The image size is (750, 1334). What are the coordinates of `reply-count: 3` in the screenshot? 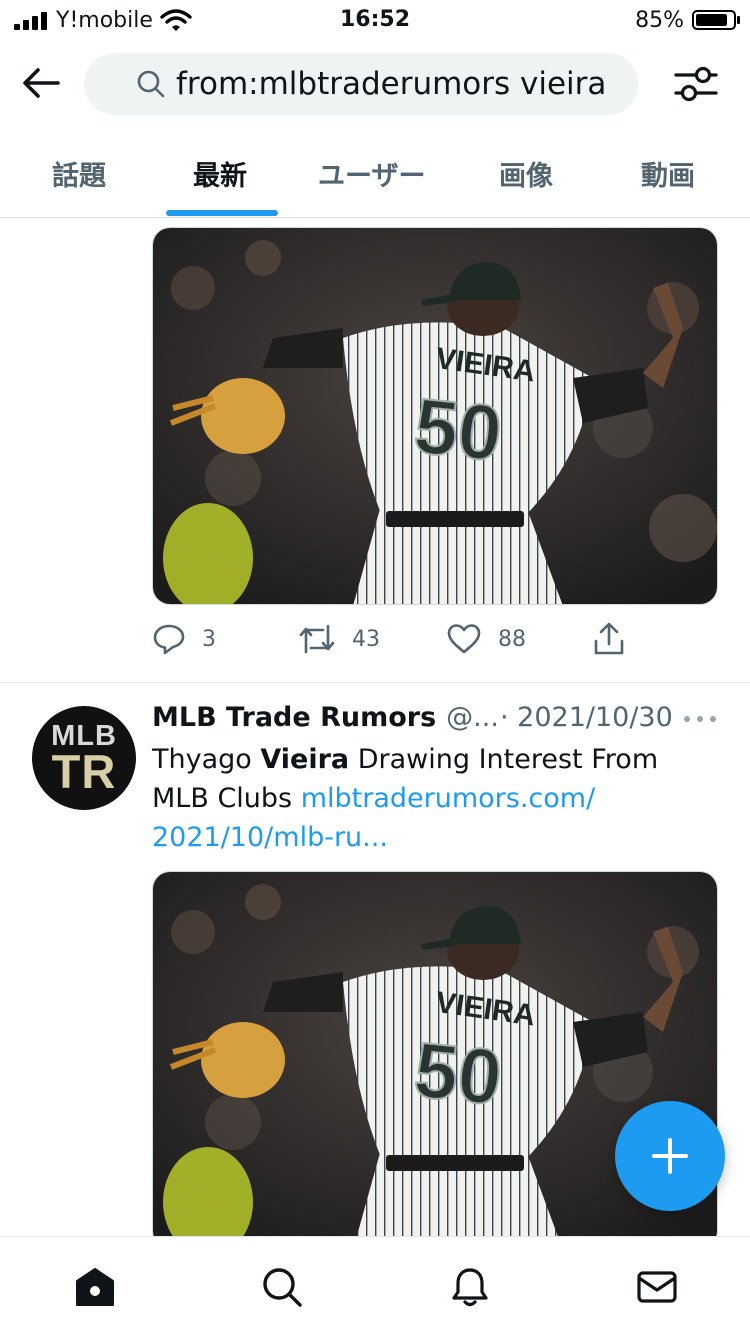 It's located at (209, 639).